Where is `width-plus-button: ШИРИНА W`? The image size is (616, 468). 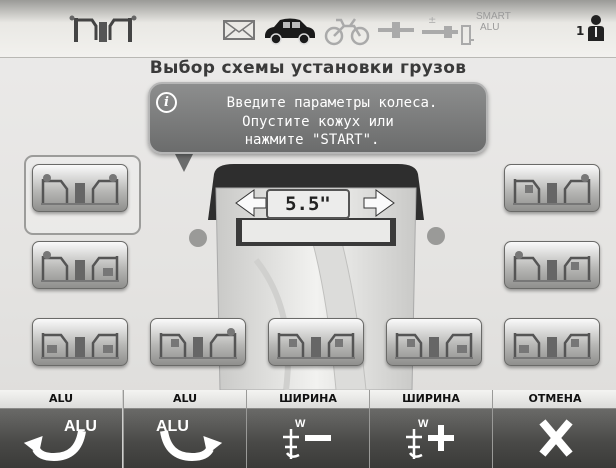
width-plus-button: ШИРИНА W is located at coordinates (430, 429).